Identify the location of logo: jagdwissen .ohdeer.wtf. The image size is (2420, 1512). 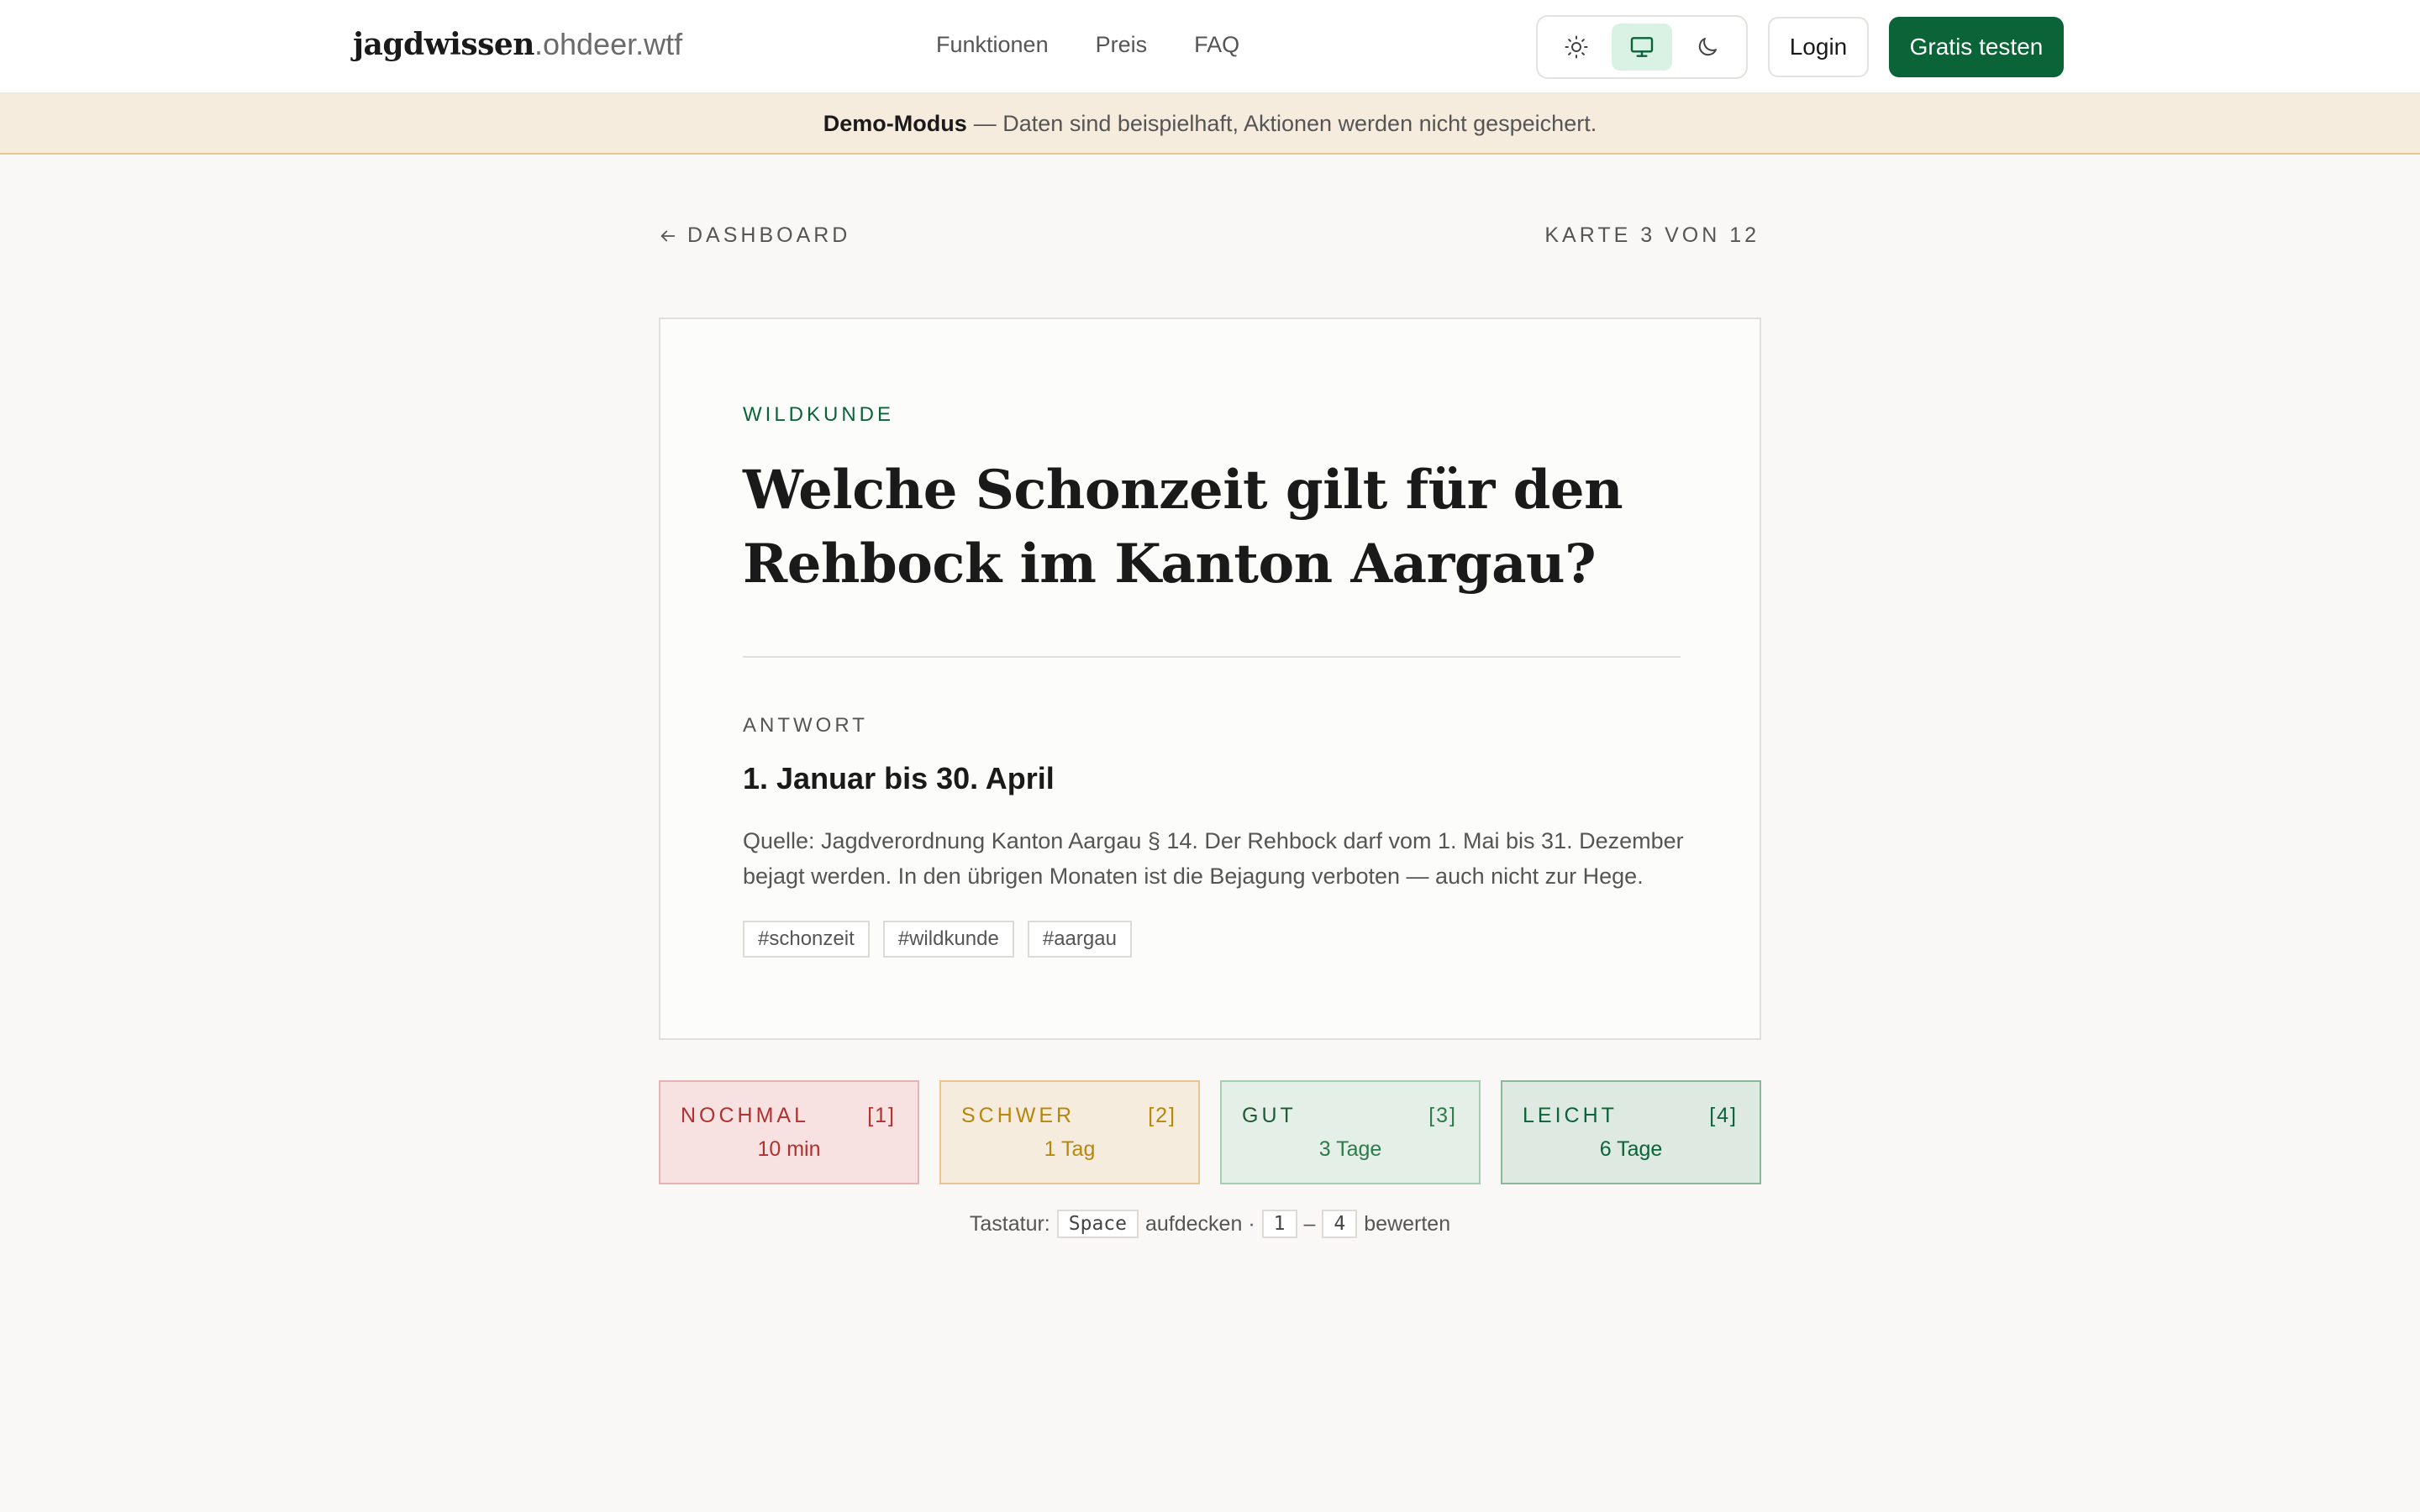
(517, 47).